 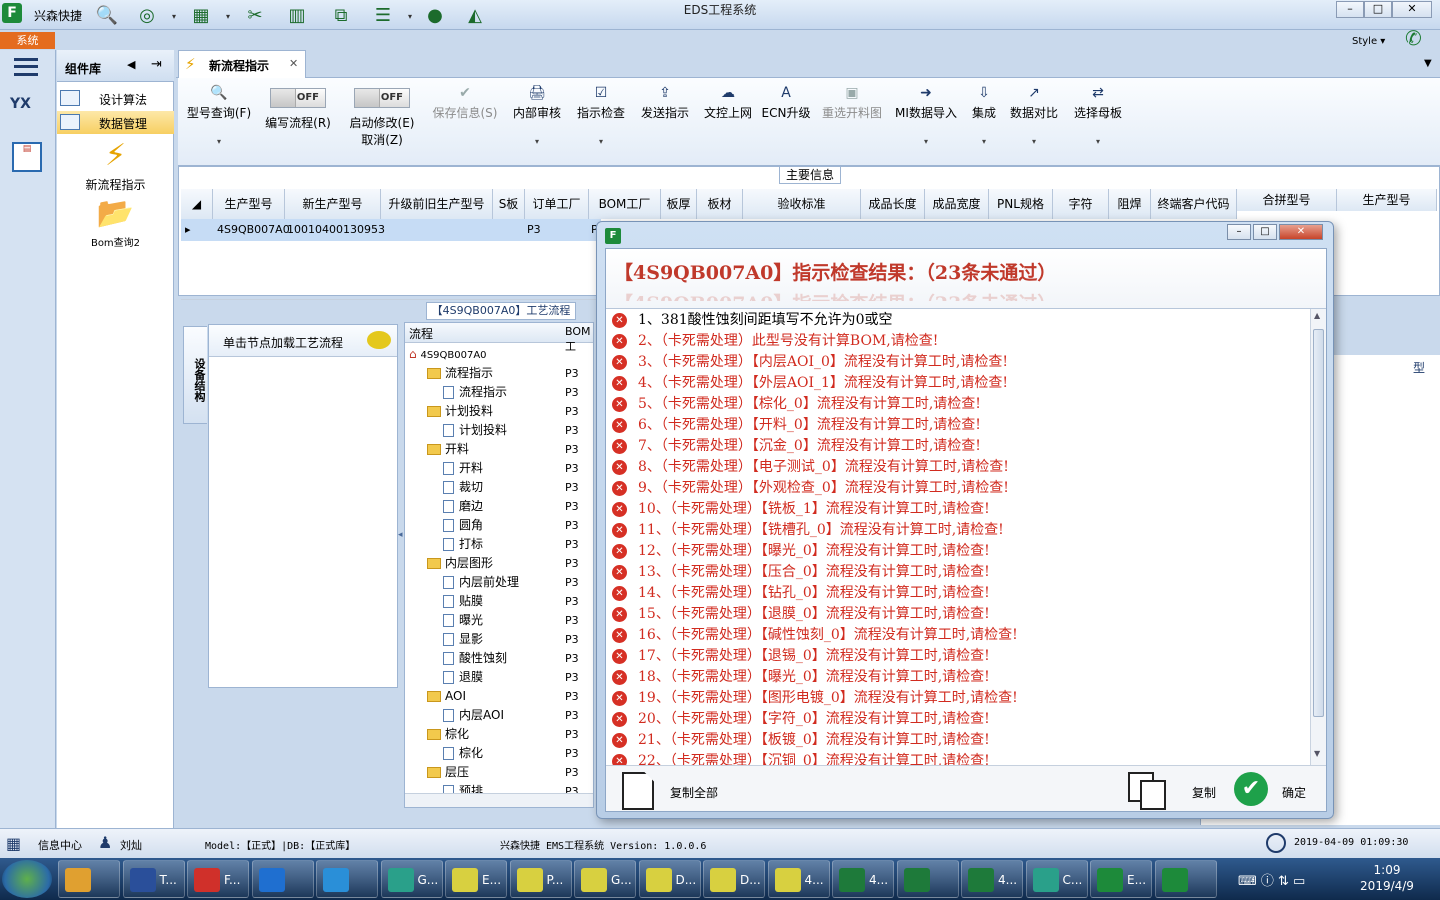 I want to click on search-icon: 🔍, so click(x=107, y=15).